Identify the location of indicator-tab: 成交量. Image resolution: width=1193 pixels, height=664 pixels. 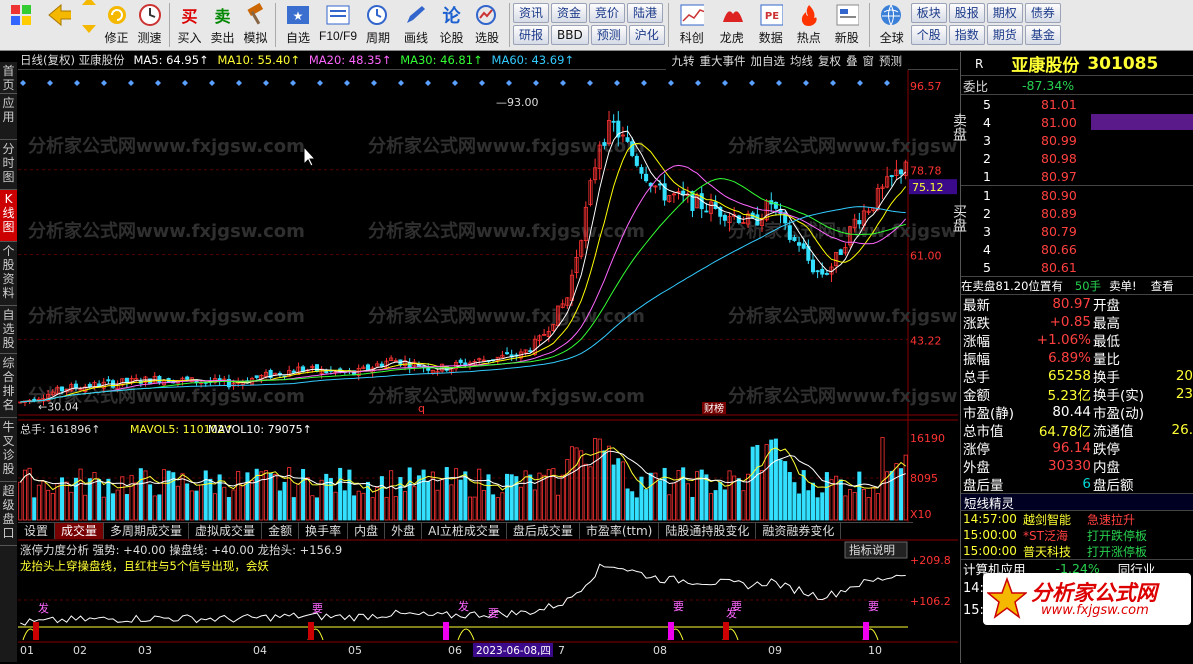
(80, 531).